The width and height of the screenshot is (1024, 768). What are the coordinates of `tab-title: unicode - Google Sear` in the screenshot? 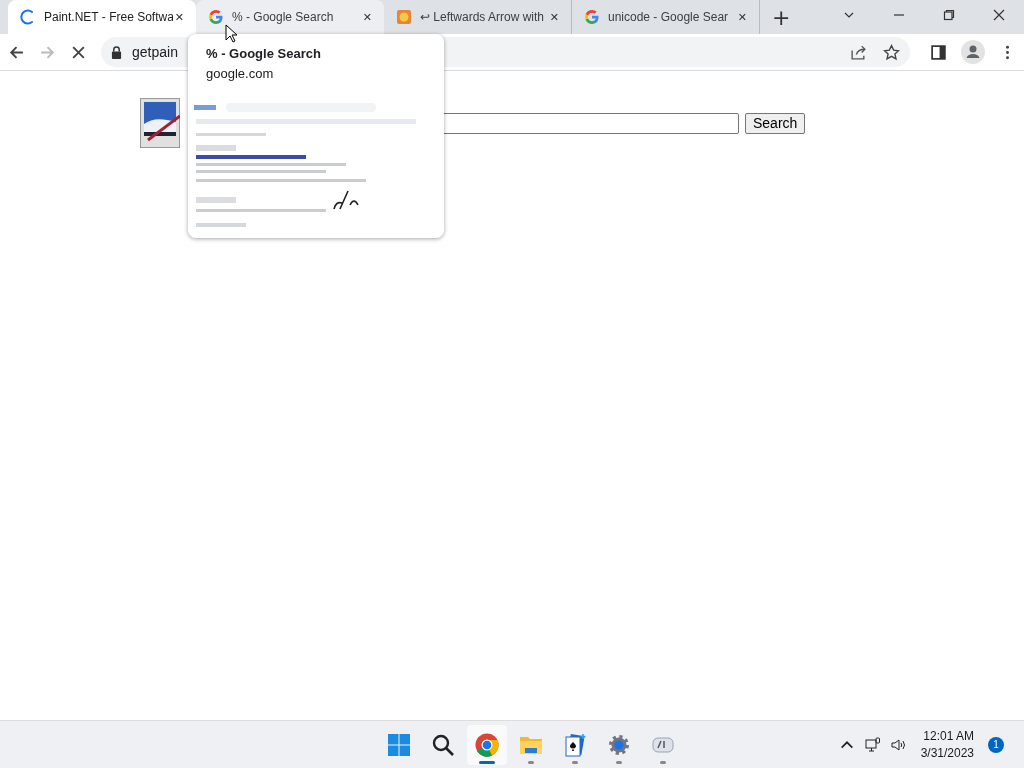 It's located at (669, 17).